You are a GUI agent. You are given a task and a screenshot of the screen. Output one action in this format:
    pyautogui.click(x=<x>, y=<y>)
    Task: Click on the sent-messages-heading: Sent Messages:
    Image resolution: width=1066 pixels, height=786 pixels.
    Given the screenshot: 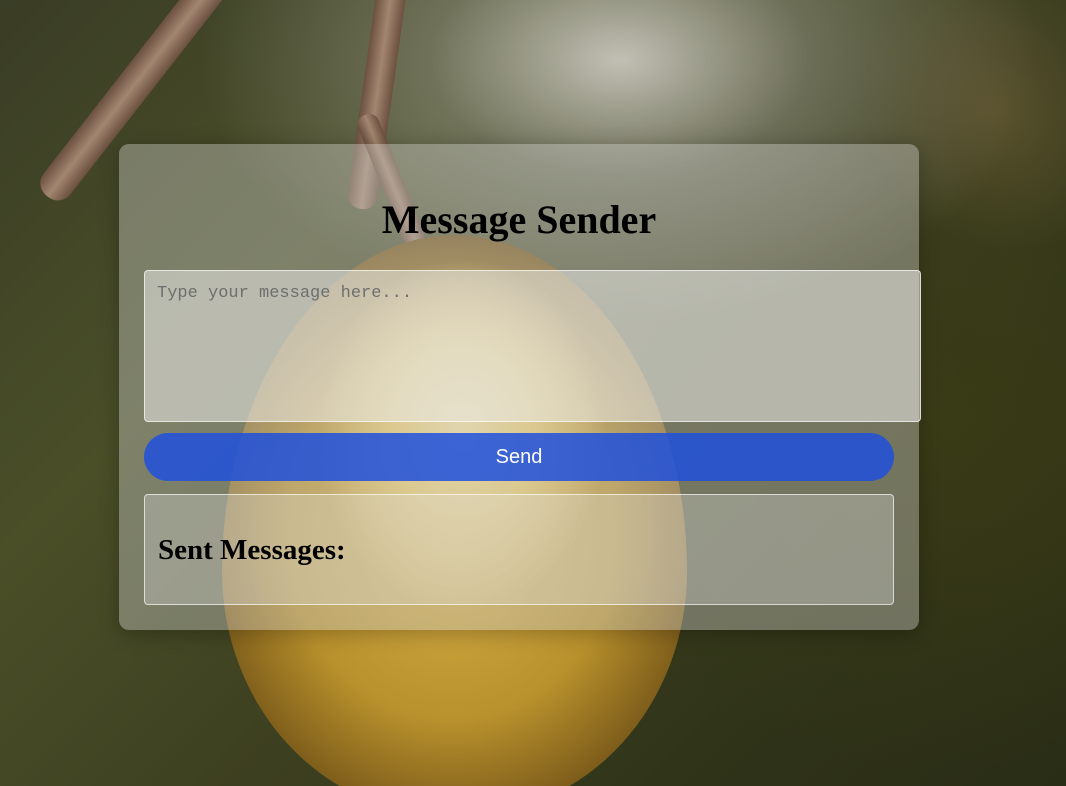 What is the action you would take?
    pyautogui.click(x=252, y=550)
    